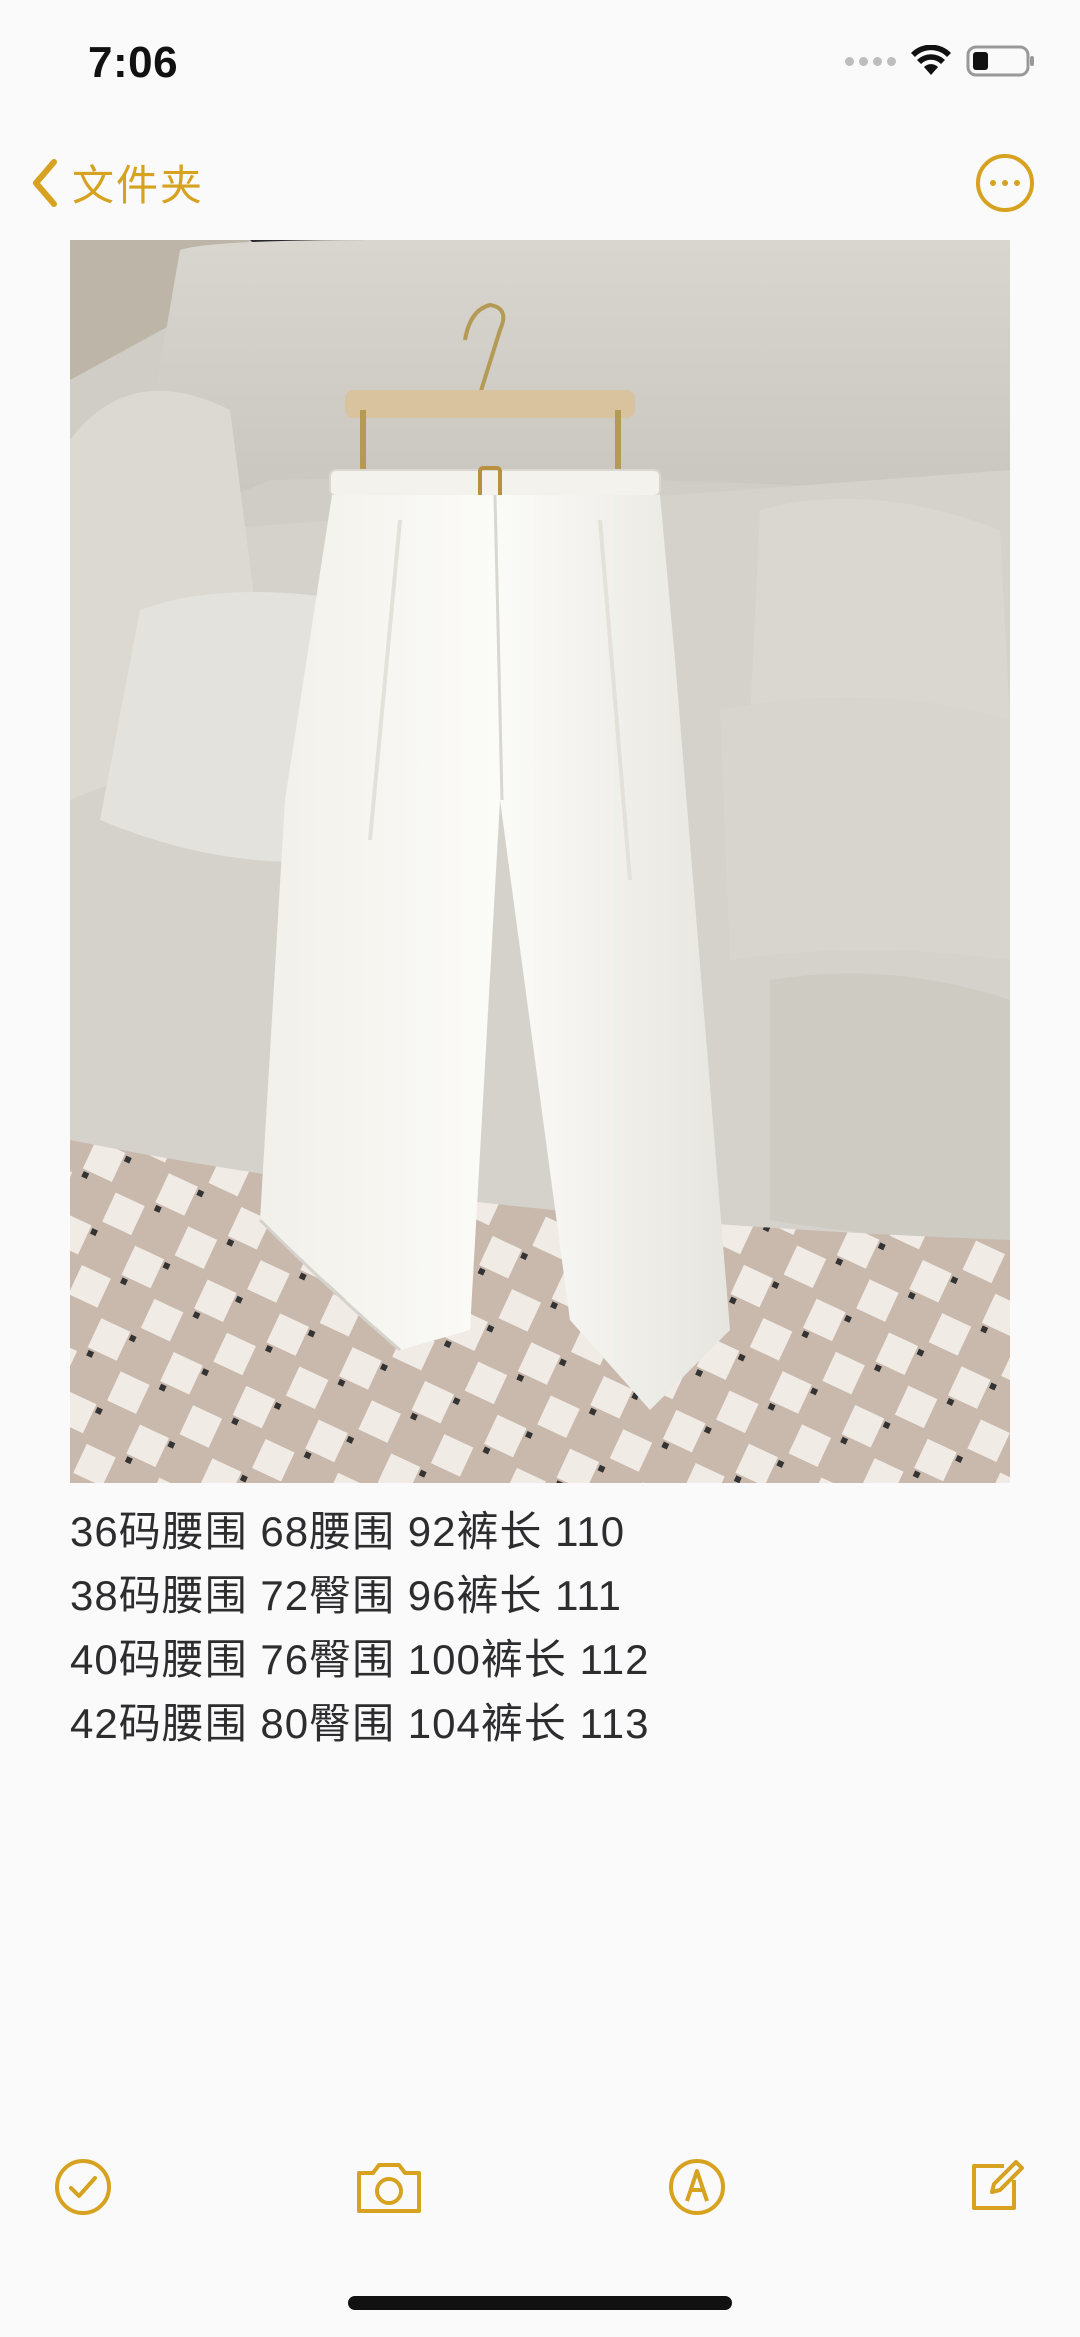 The height and width of the screenshot is (2337, 1080). Describe the element at coordinates (346, 1595) in the screenshot. I see `note-line: 38码腰围 72臀围 96裤长 111` at that location.